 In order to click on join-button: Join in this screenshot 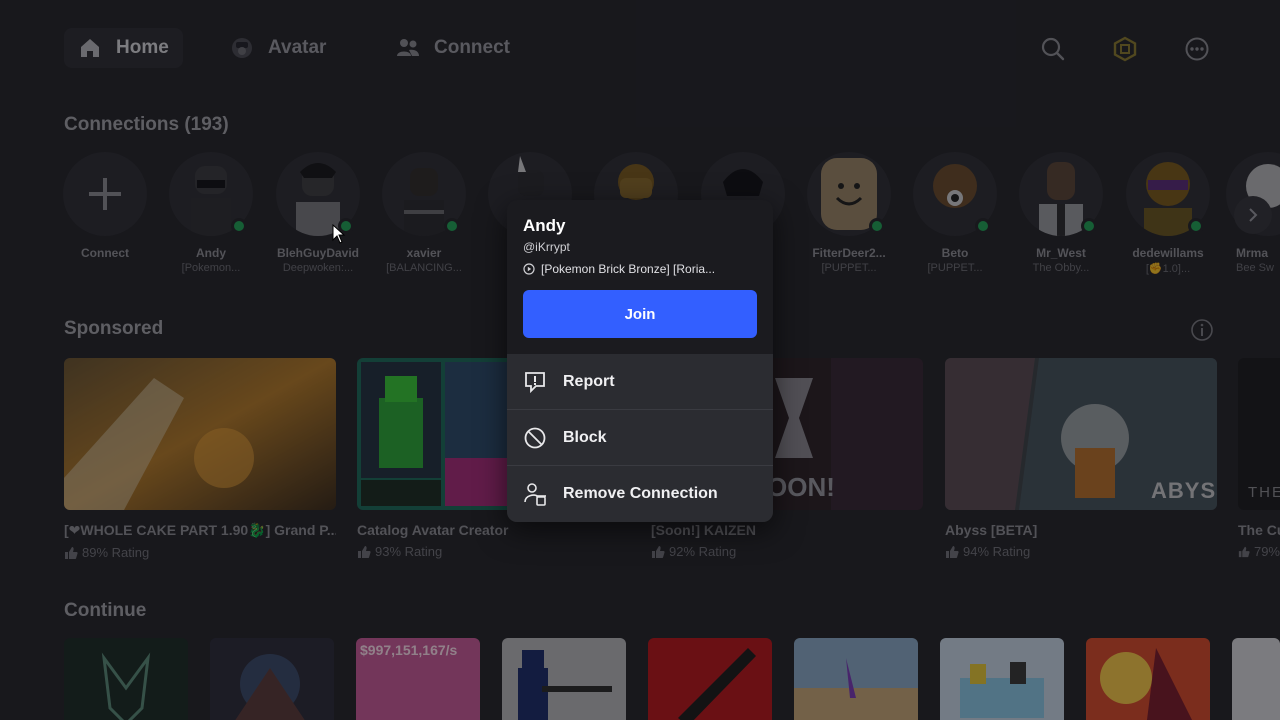, I will do `click(640, 314)`.